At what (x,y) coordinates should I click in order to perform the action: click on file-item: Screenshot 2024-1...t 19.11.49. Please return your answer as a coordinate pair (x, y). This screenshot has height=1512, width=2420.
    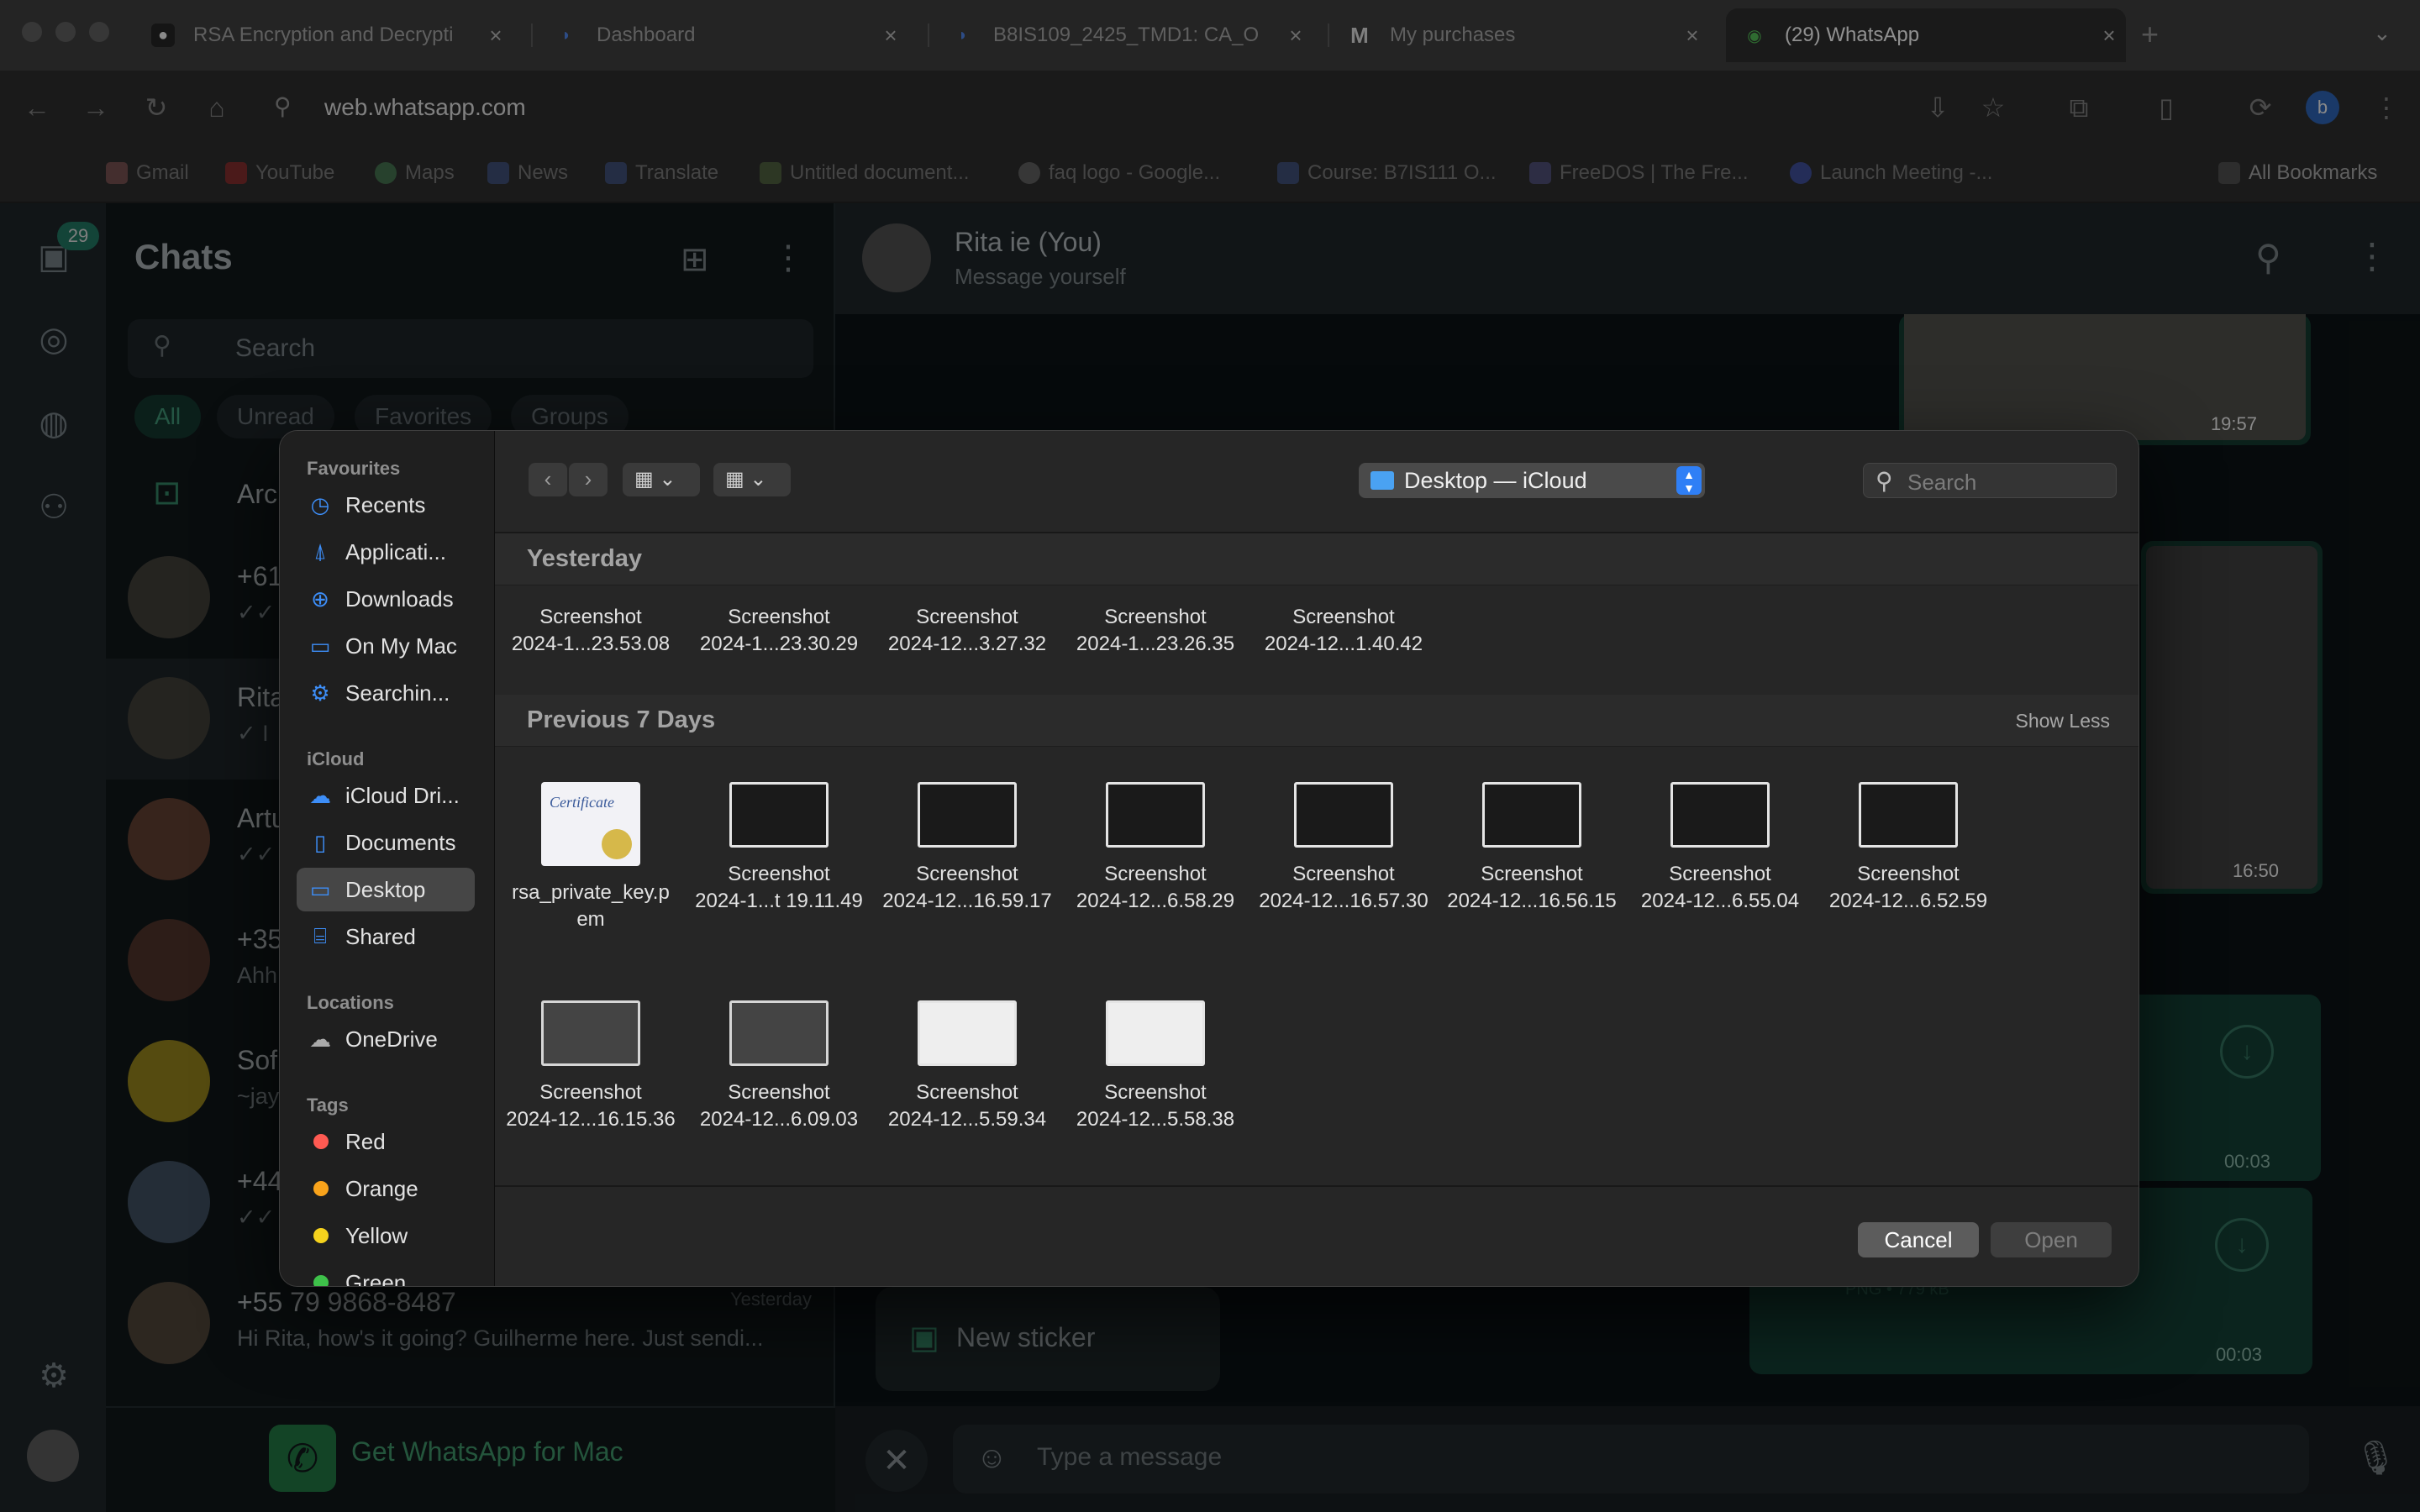
    Looking at the image, I should click on (779, 848).